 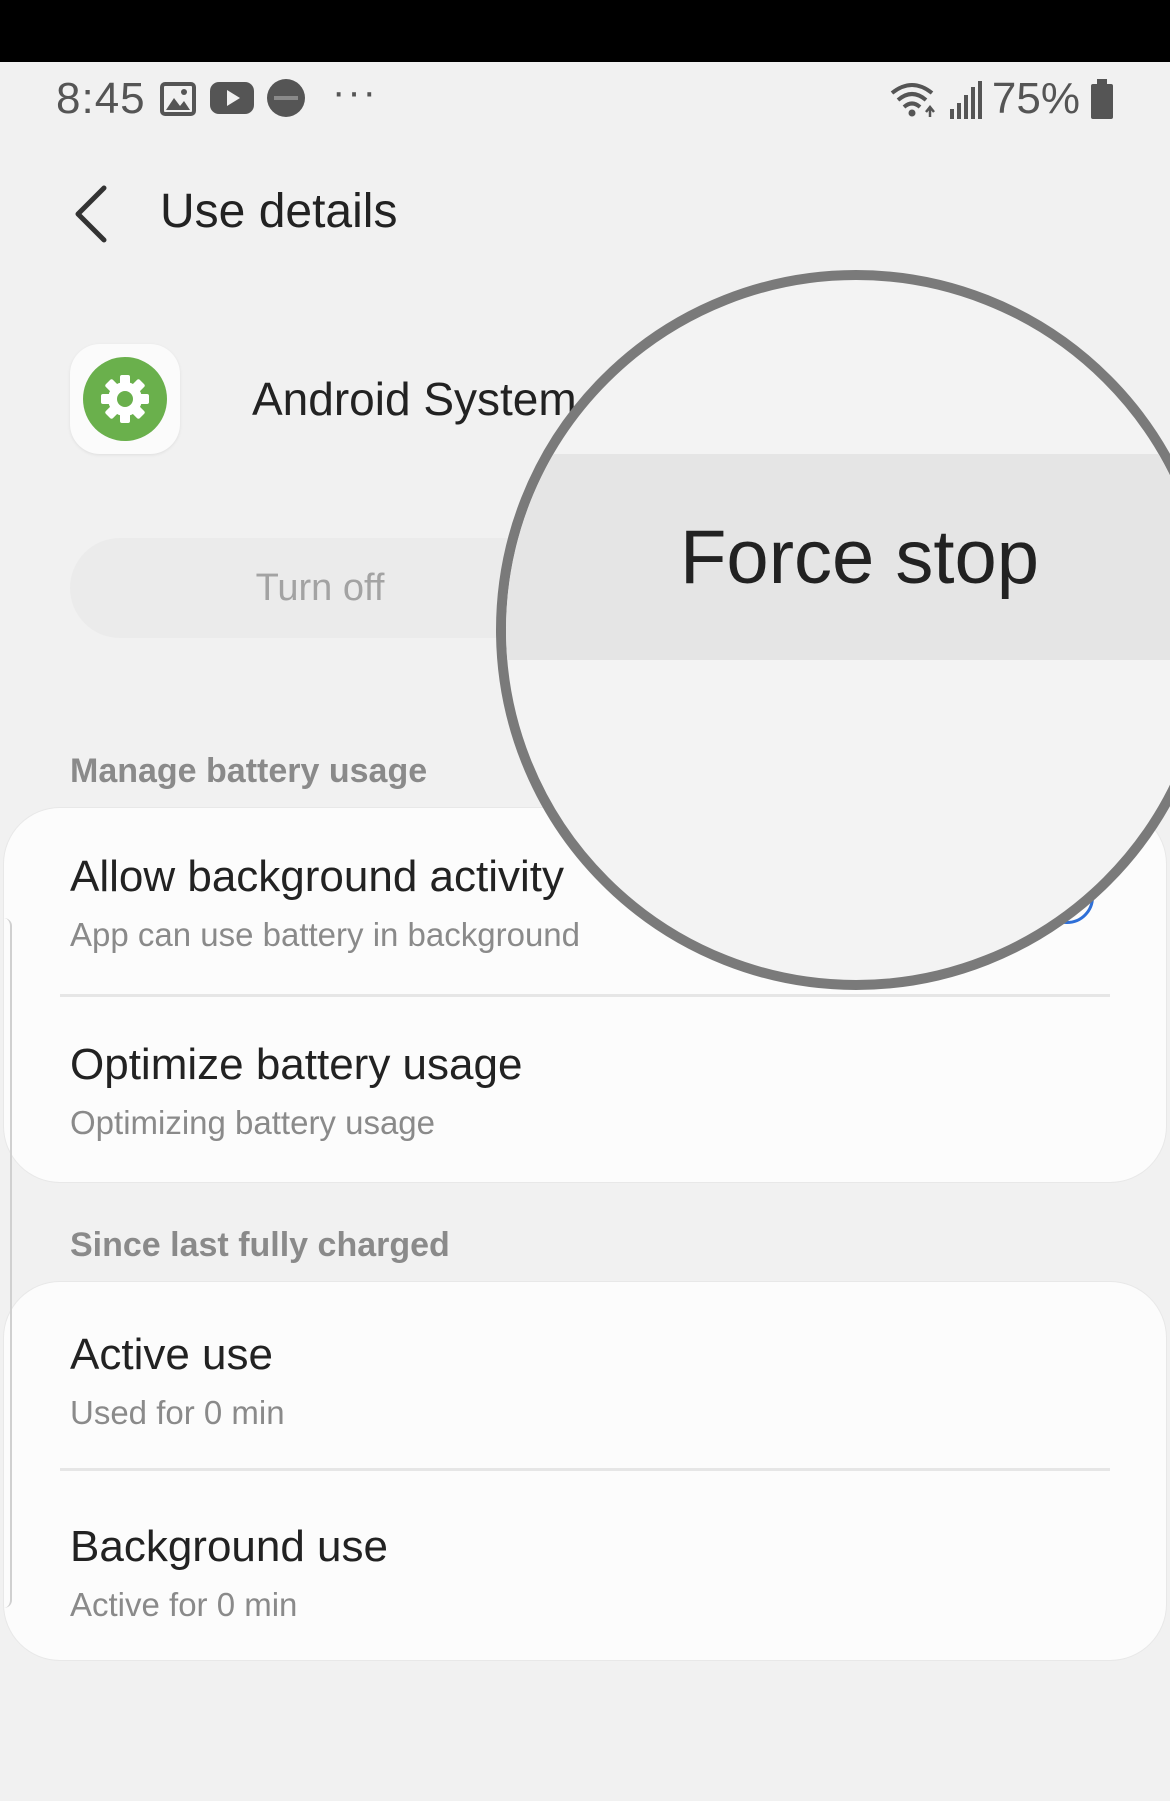 I want to click on wifi-icon, so click(x=912, y=100).